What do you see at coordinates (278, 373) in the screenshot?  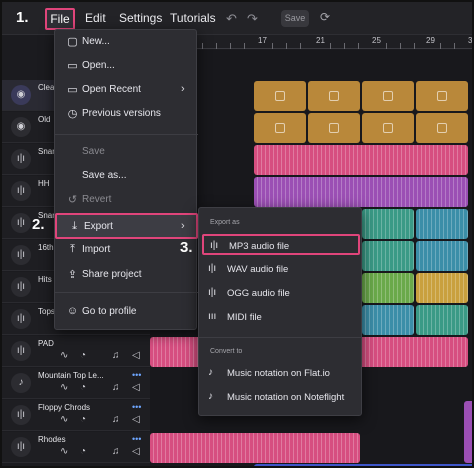 I see `menu-item-label: Music notation on Flat.io` at bounding box center [278, 373].